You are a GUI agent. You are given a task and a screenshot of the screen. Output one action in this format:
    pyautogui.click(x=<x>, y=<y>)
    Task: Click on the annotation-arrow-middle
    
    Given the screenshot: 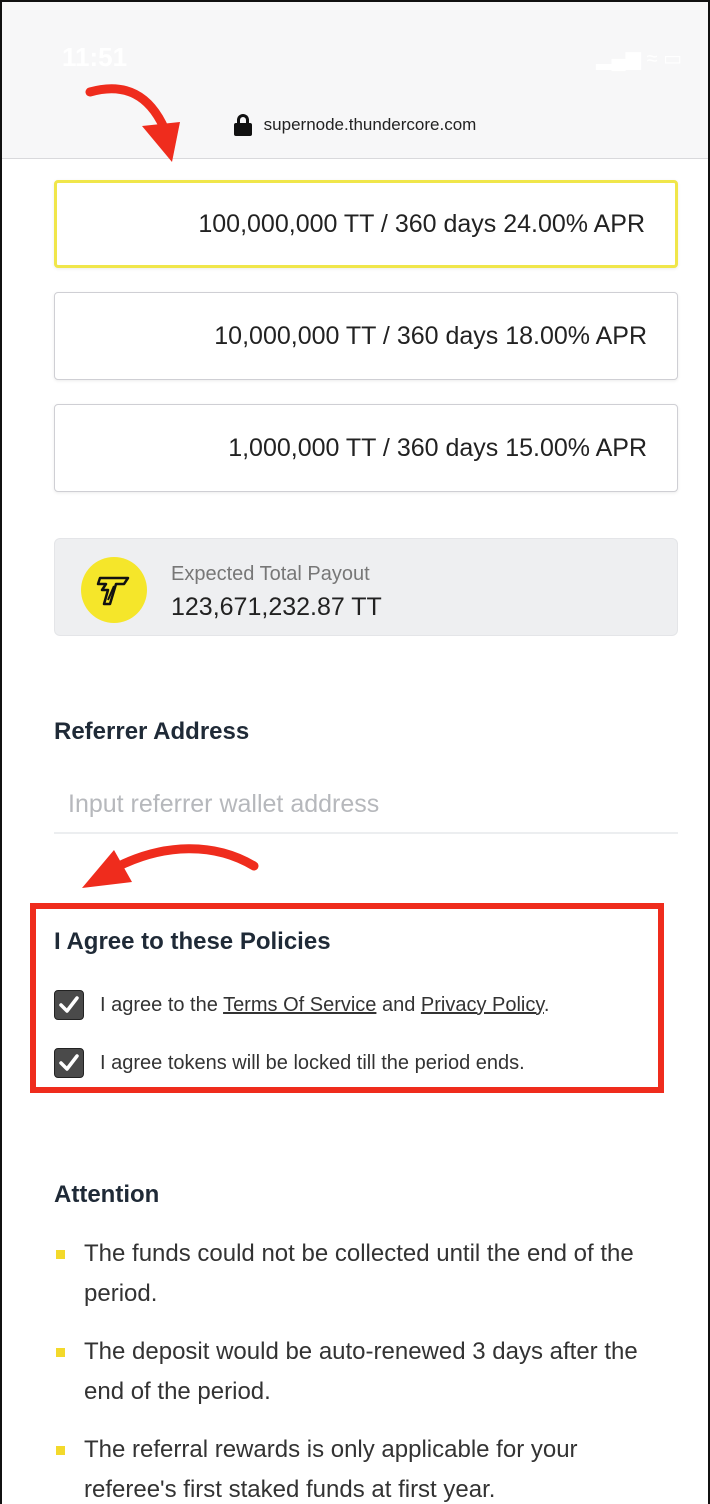 What is the action you would take?
    pyautogui.click(x=170, y=866)
    